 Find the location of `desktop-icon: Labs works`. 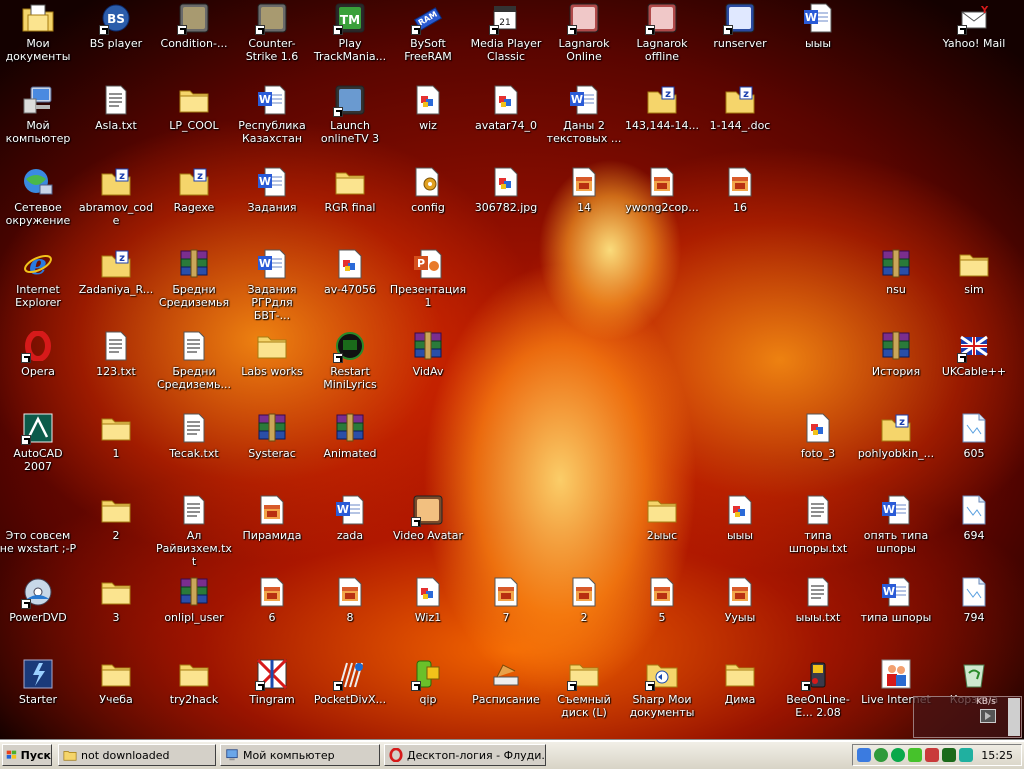

desktop-icon: Labs works is located at coordinates (272, 354).